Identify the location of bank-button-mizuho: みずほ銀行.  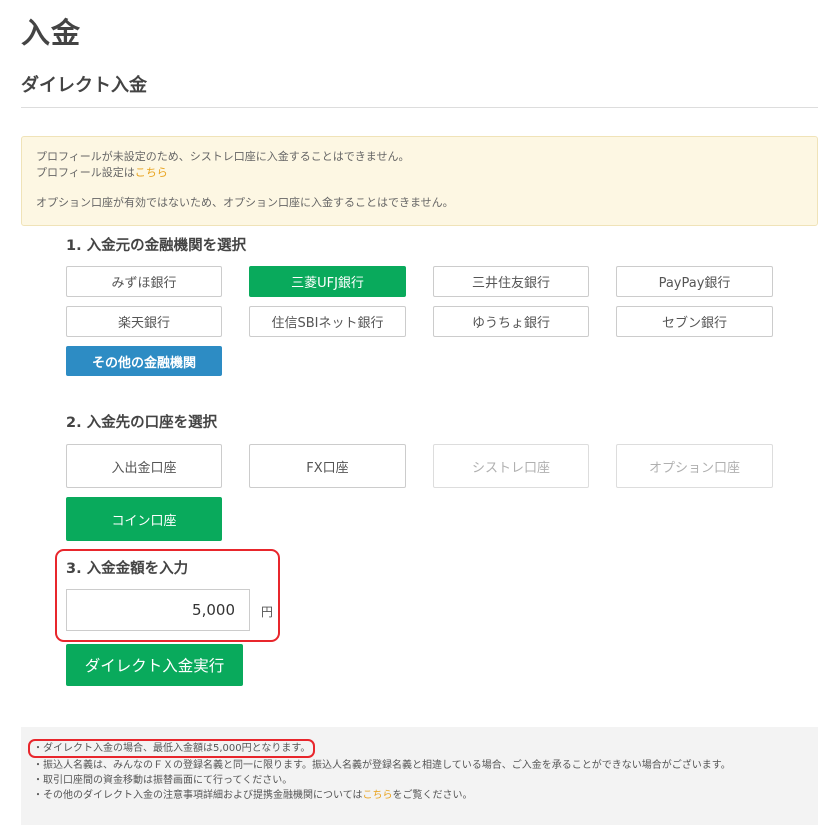
(144, 281).